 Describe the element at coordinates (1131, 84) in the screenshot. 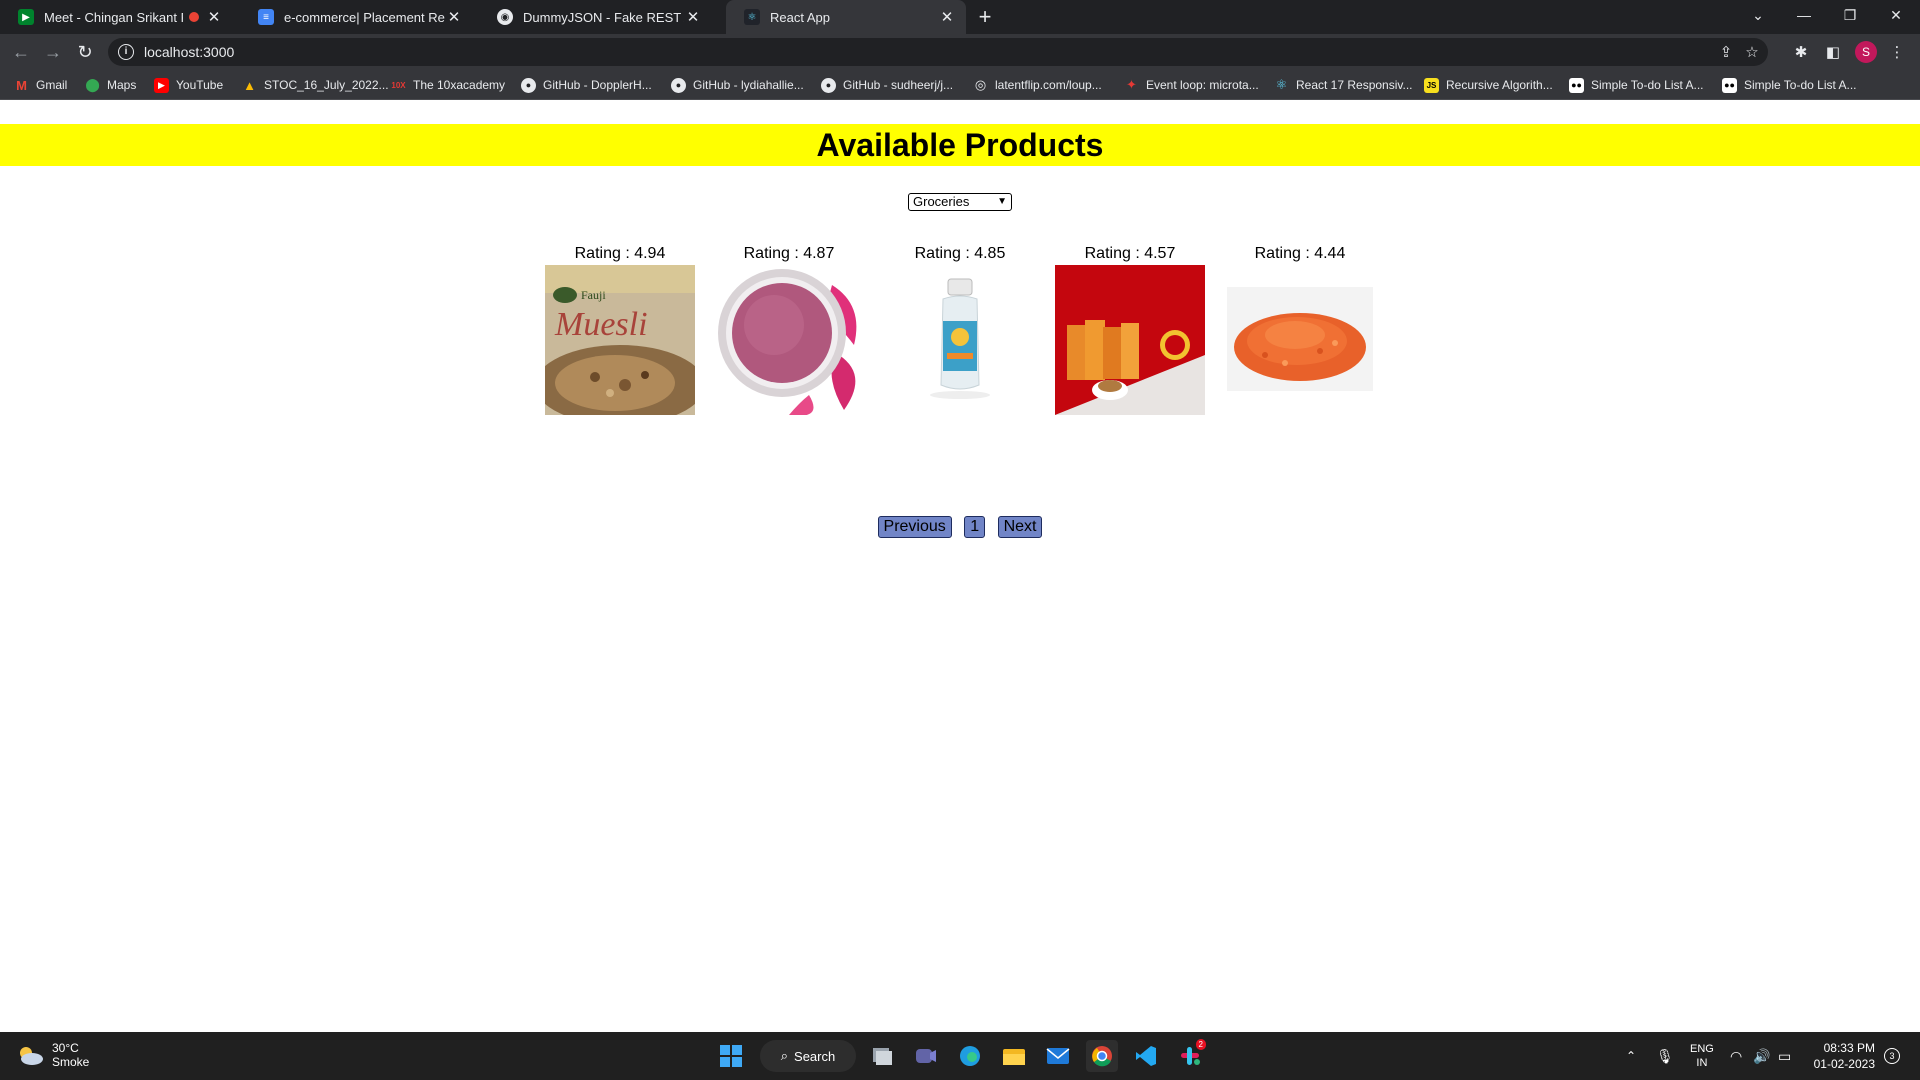

I see `event-loop-icon: ✦` at that location.